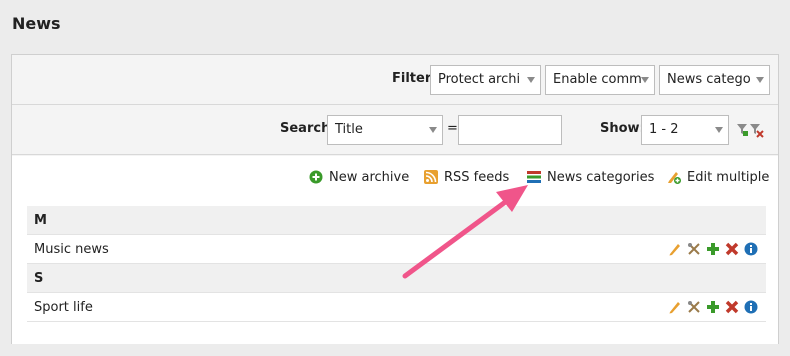 This screenshot has width=790, height=356. Describe the element at coordinates (316, 177) in the screenshot. I see `plus-circle-icon` at that location.